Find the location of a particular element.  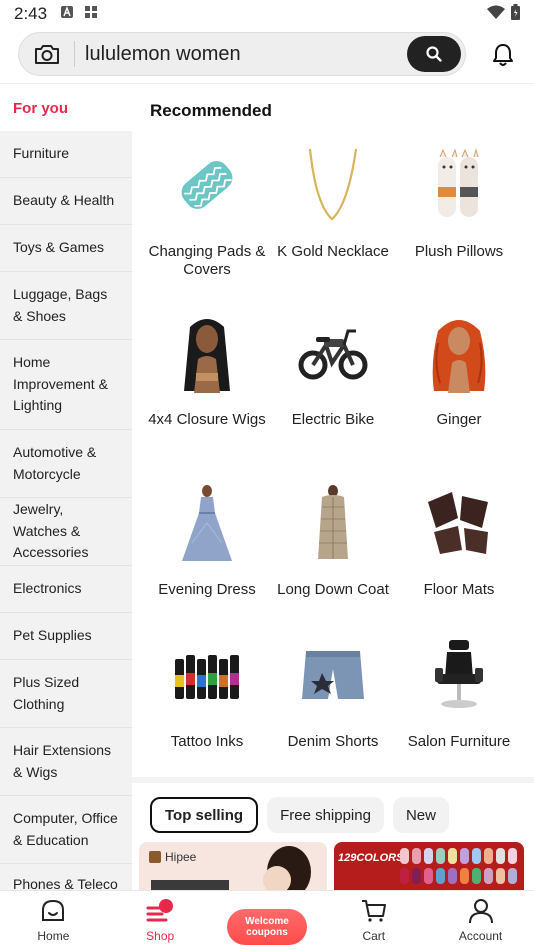

category-tile: K Gold Necklace is located at coordinates (333, 198).